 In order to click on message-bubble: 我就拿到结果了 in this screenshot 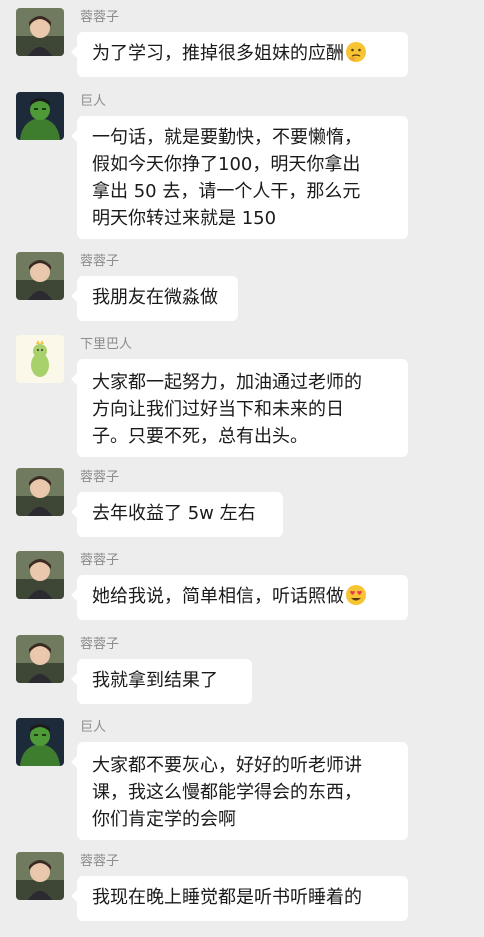, I will do `click(161, 681)`.